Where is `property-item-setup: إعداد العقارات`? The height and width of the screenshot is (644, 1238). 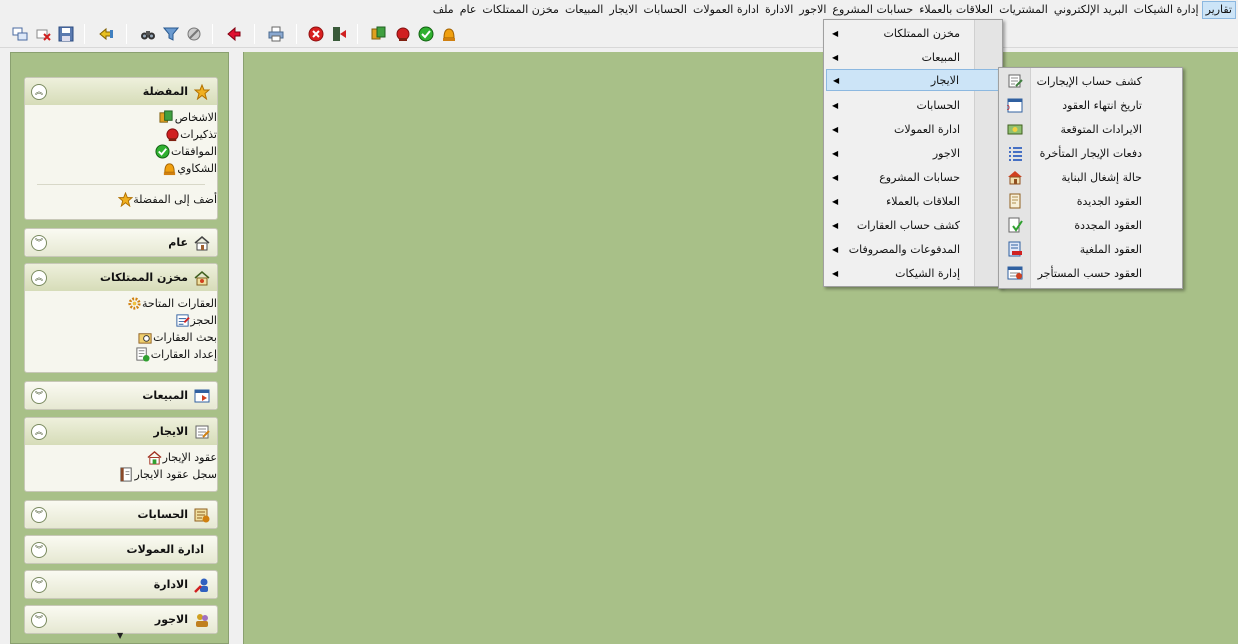 property-item-setup: إعداد العقارات is located at coordinates (121, 354).